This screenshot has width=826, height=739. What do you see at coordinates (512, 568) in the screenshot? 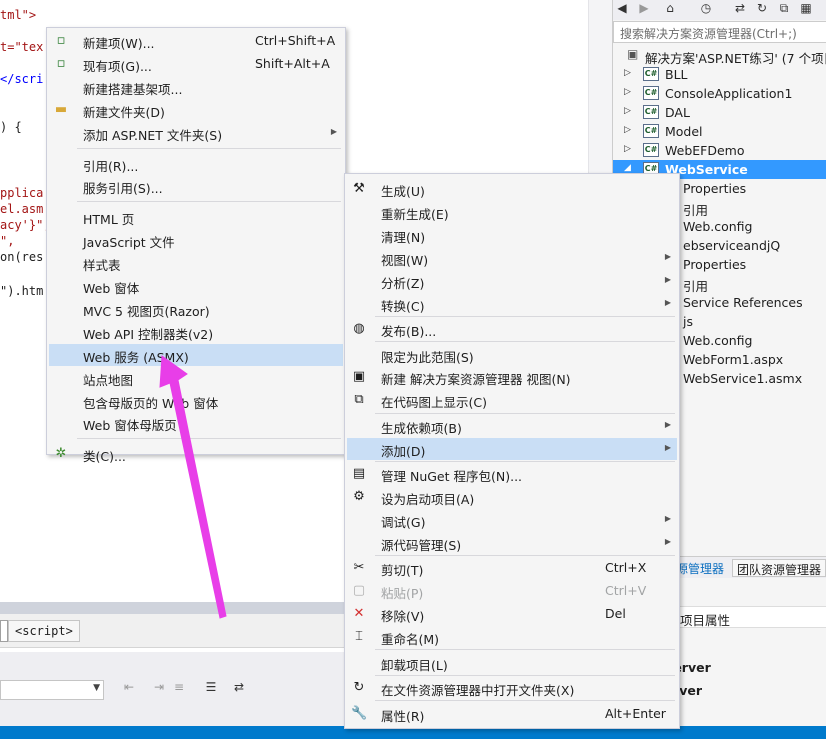
I see `menu-item: ✂ 剪切(T) Ctrl+X` at bounding box center [512, 568].